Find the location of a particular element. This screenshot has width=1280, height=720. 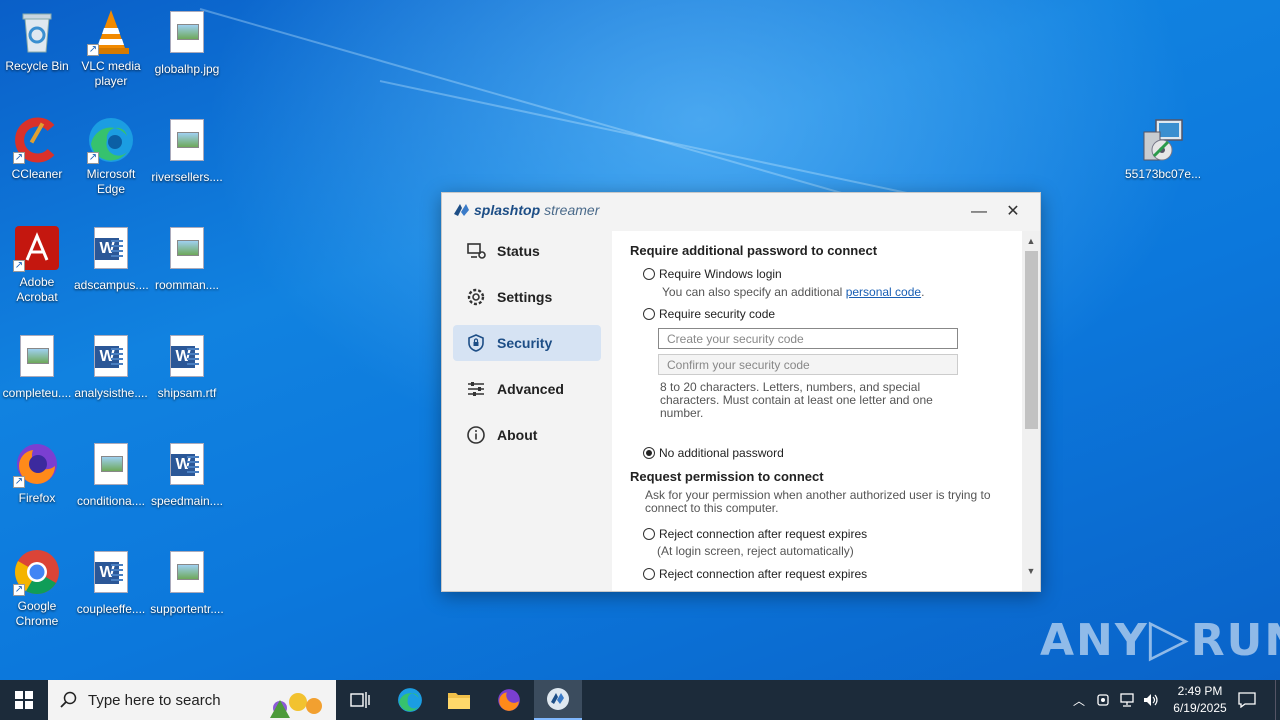

notification-center-icon is located at coordinates (1247, 700).